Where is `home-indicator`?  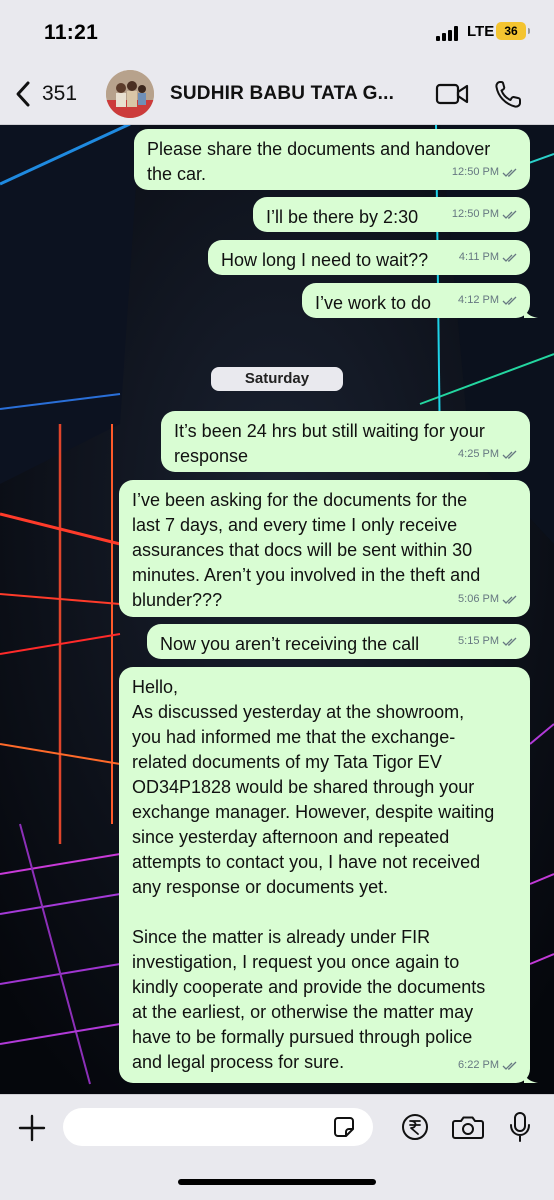 home-indicator is located at coordinates (277, 1182).